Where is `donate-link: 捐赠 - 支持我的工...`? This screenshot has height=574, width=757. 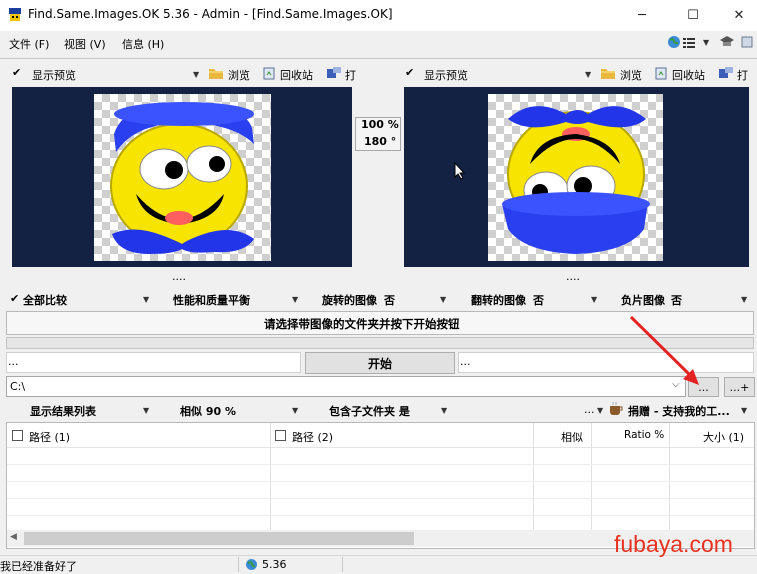
donate-link: 捐赠 - 支持我的工... is located at coordinates (679, 411).